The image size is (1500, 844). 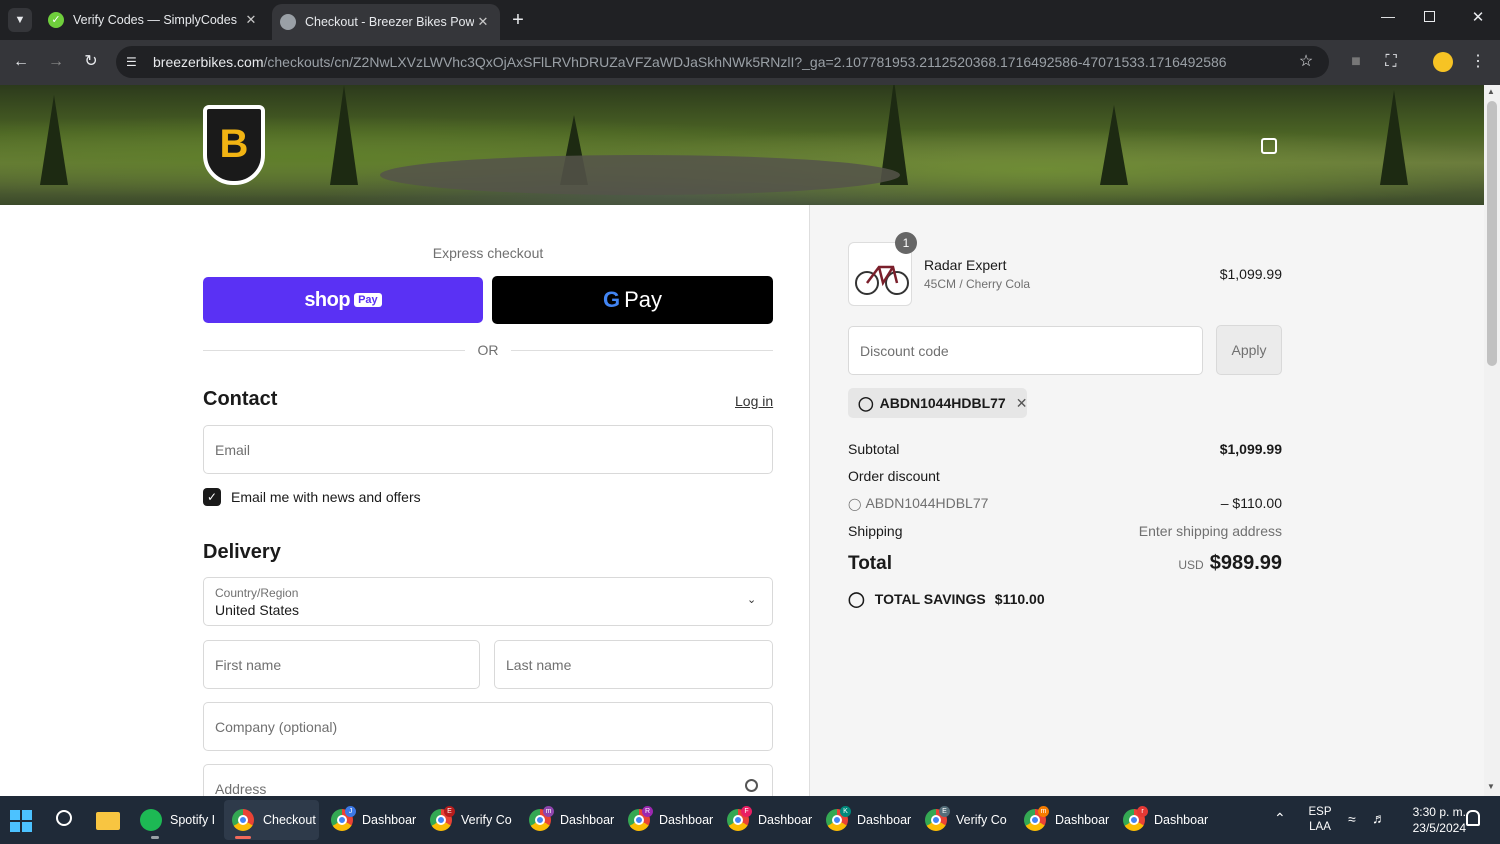 What do you see at coordinates (1478, 62) in the screenshot?
I see `menu-kebab-icon: ⋮` at bounding box center [1478, 62].